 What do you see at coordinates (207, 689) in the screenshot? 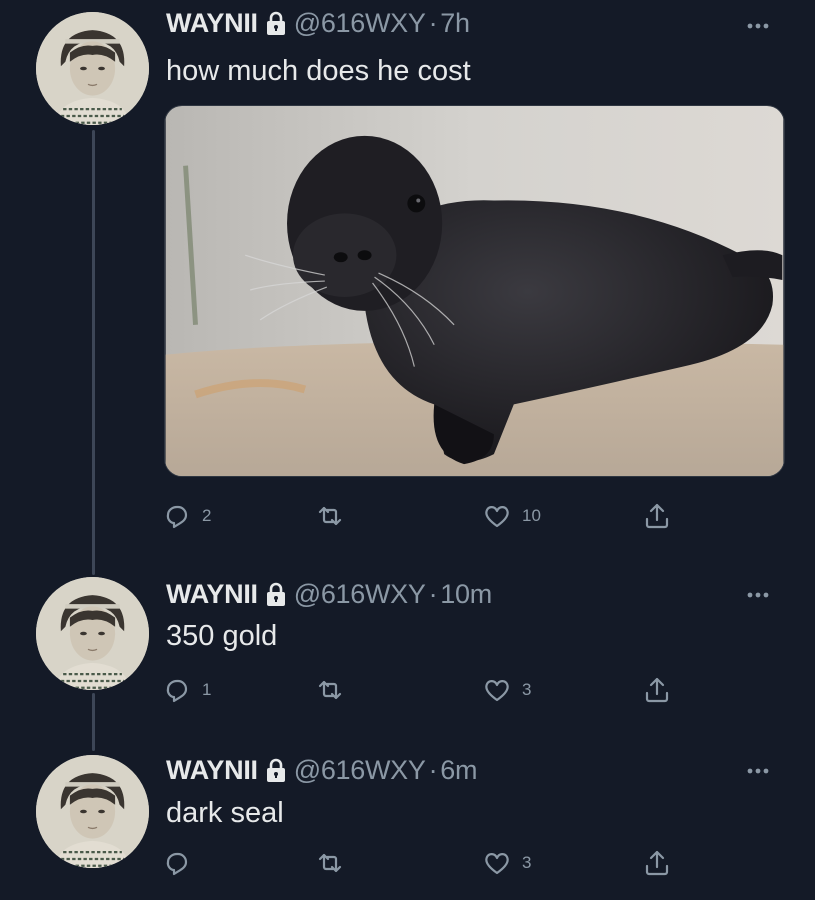
I see `reply-count: 1` at bounding box center [207, 689].